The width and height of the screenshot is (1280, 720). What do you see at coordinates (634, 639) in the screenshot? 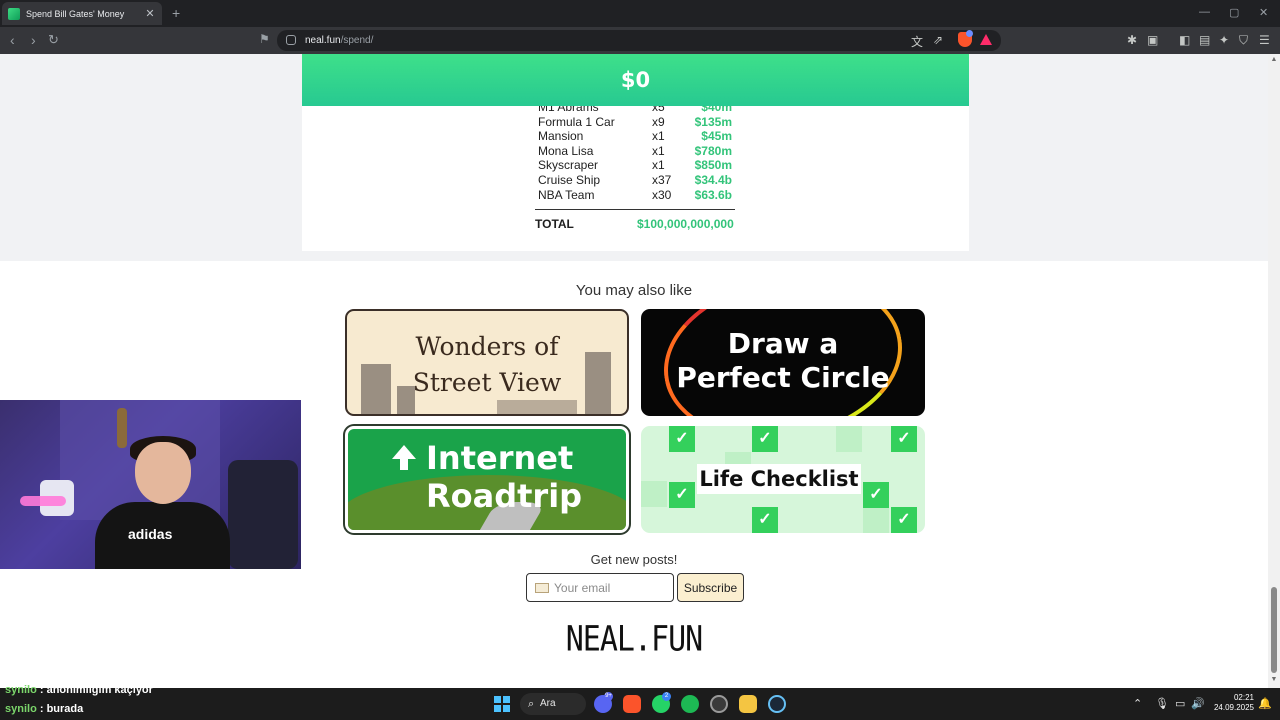
I see `site-logo: NEAL.FUN` at bounding box center [634, 639].